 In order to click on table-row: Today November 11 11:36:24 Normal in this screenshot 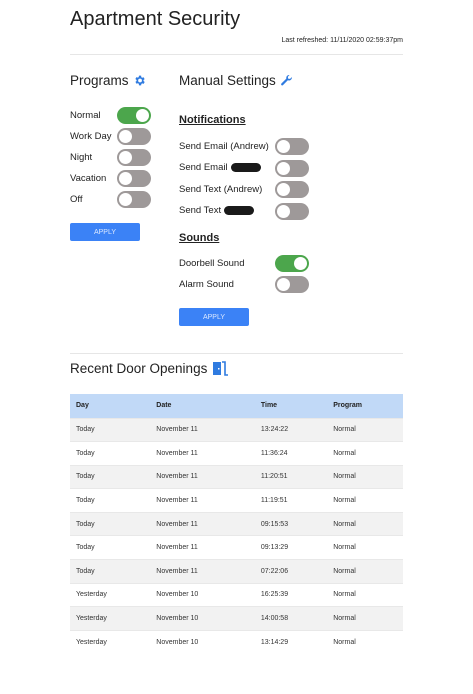, I will do `click(236, 453)`.